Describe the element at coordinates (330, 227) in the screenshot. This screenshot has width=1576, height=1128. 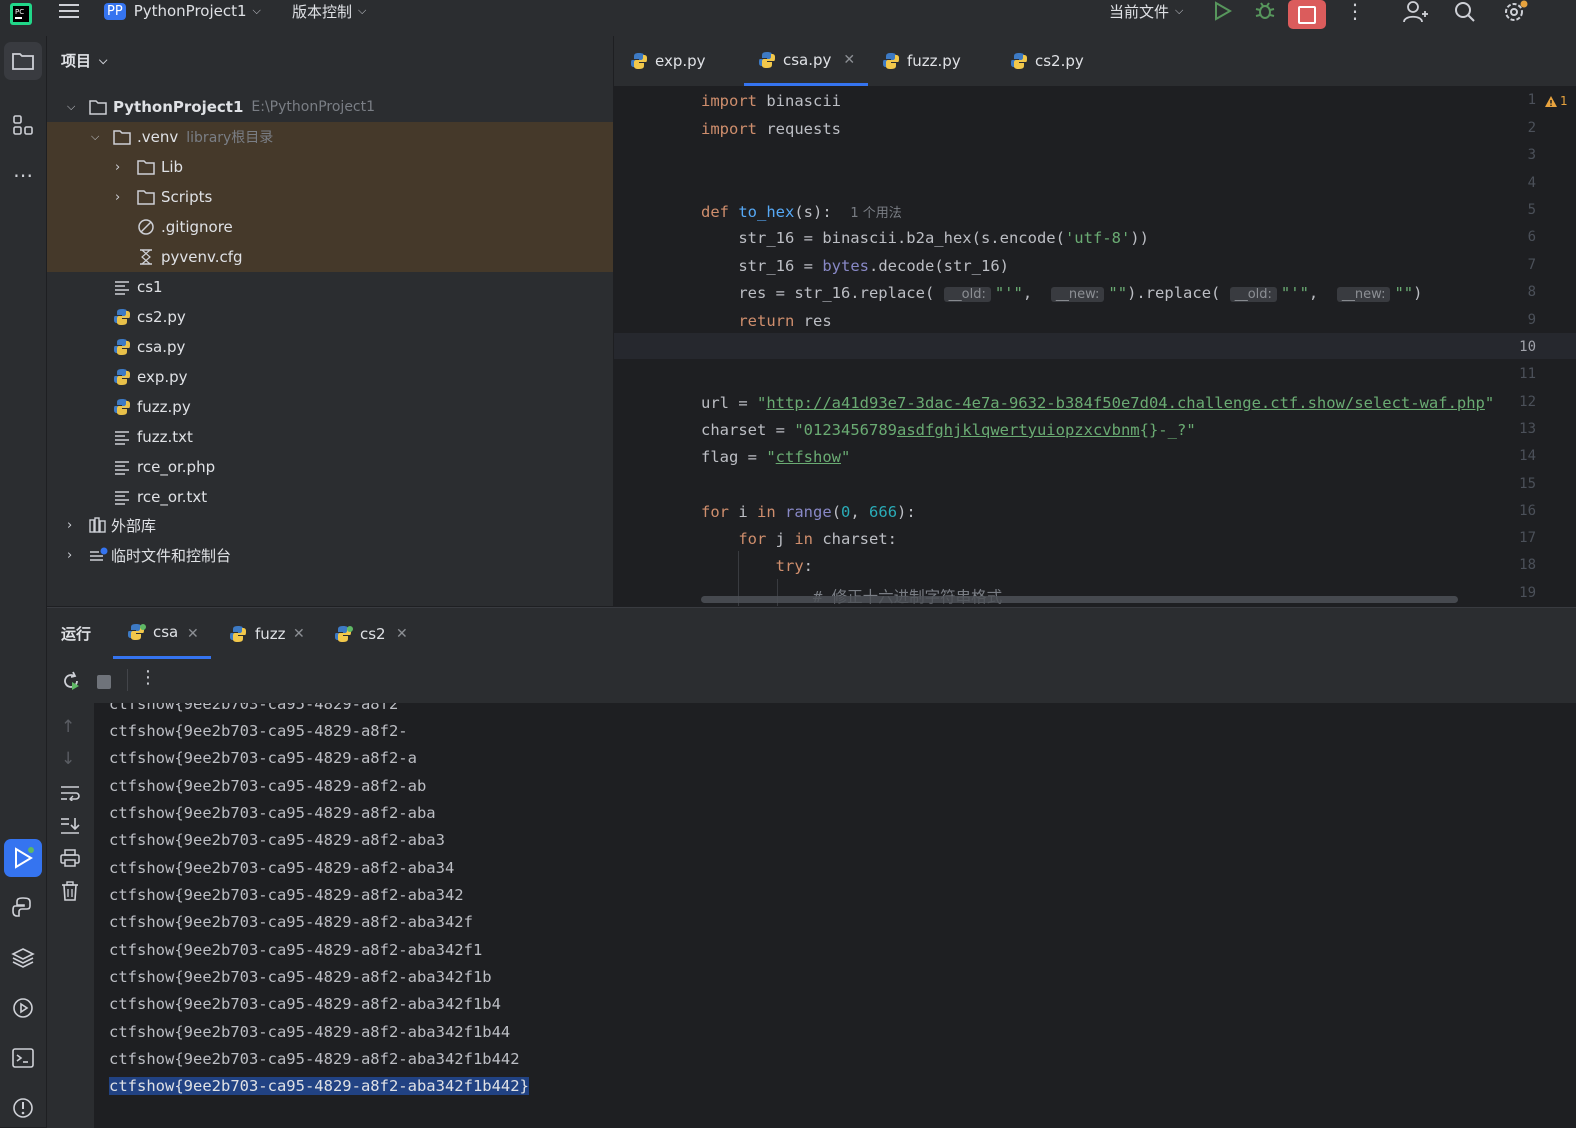
I see `tree-item-gitignore: .gitignore` at that location.